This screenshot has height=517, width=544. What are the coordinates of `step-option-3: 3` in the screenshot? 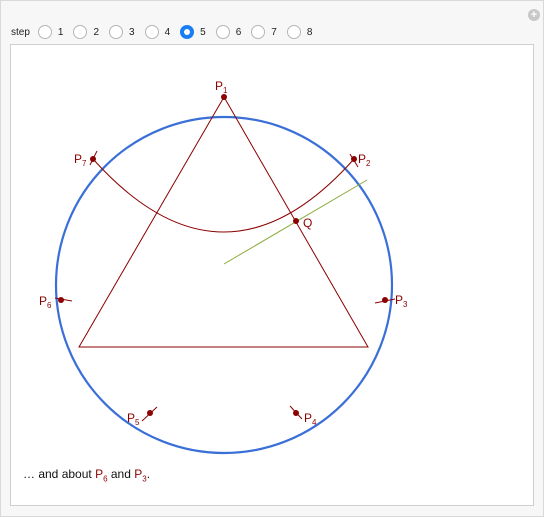 It's located at (122, 32).